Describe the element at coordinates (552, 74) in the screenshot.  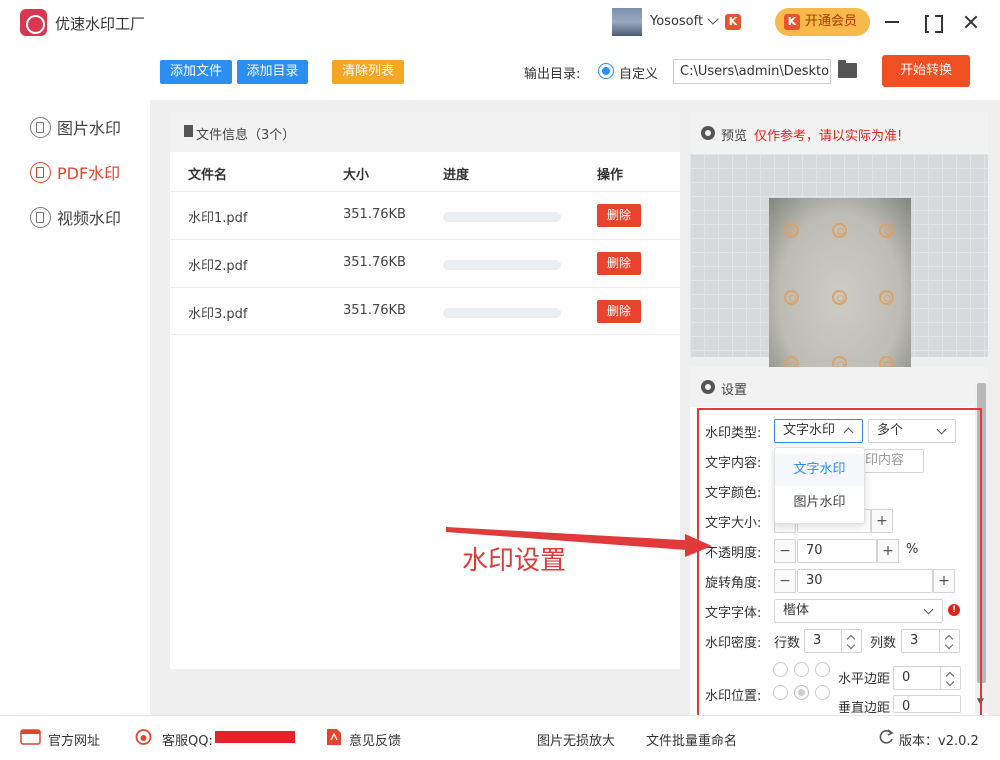
I see `output-dir-label: 输出目录:` at that location.